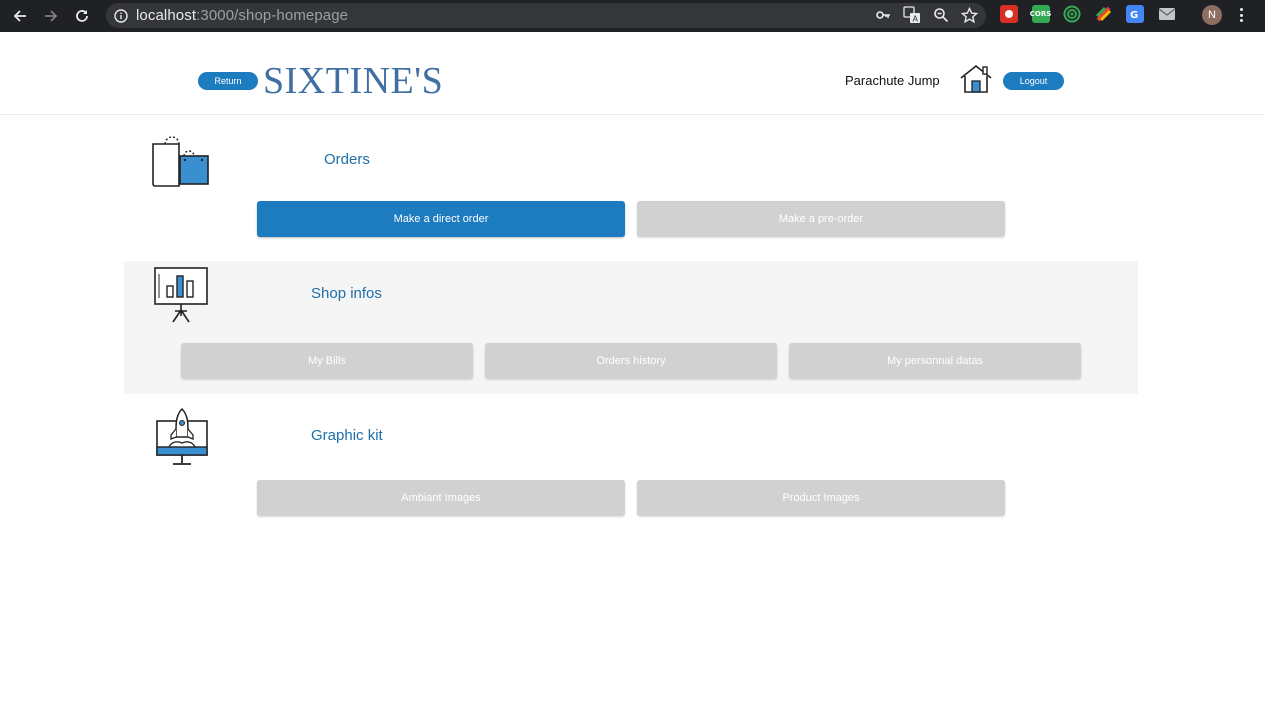  What do you see at coordinates (892, 80) in the screenshot?
I see `shop-name: Parachute Jump` at bounding box center [892, 80].